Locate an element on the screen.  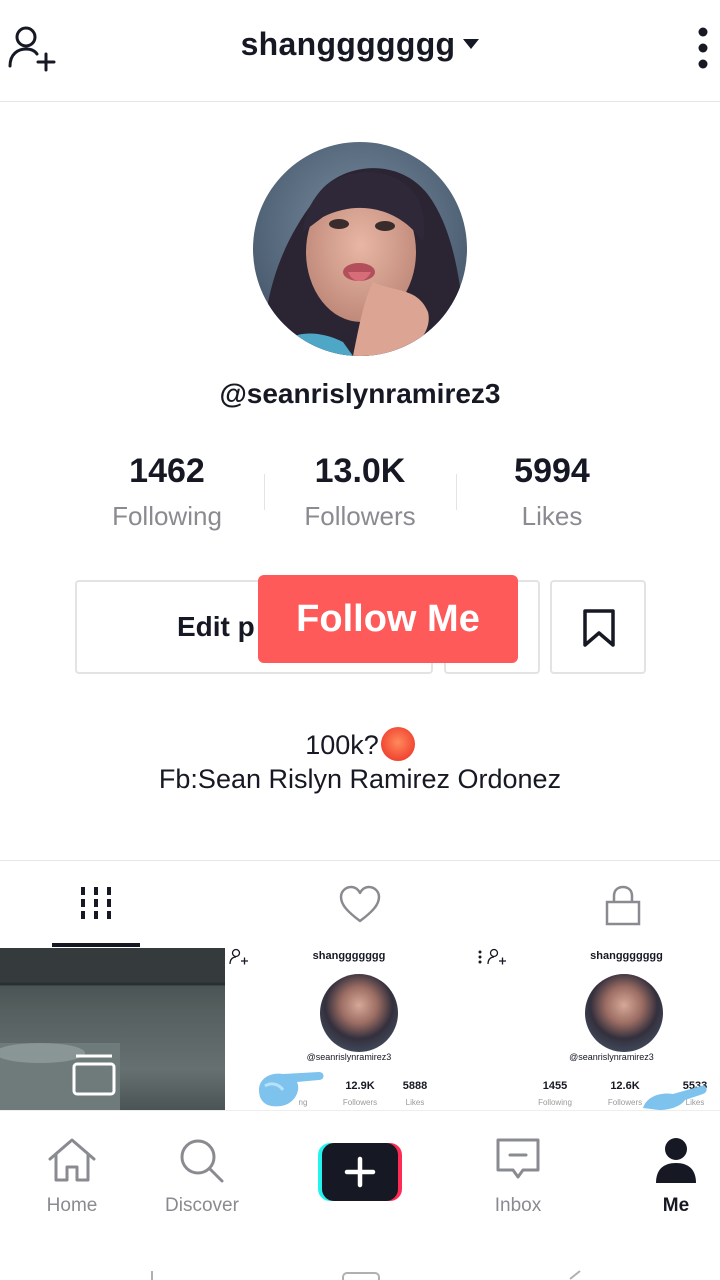
nav-inbox-label: Inbox is located at coordinates (518, 1205).